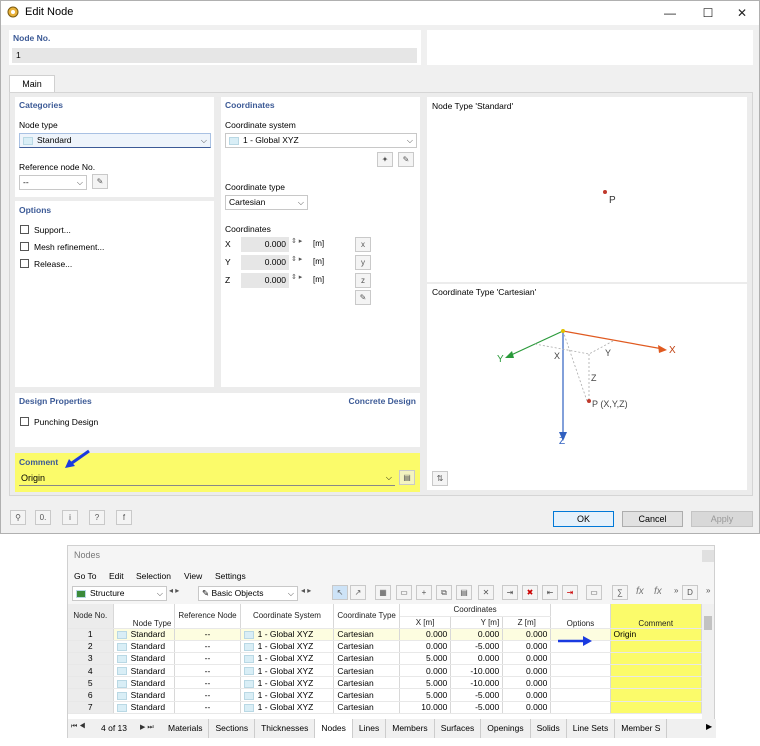 Image resolution: width=760 pixels, height=746 pixels. What do you see at coordinates (641, 728) in the screenshot?
I see `sheet-tab-member-s: Member S` at bounding box center [641, 728].